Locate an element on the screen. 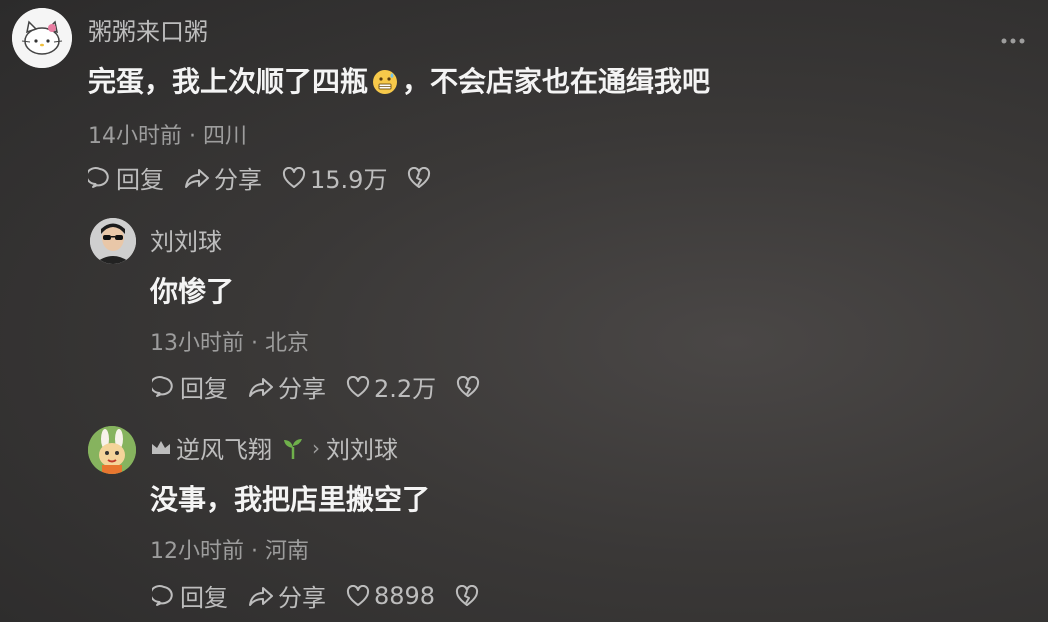 The width and height of the screenshot is (1048, 622). comment-3-reply-to: 刘刘球 is located at coordinates (362, 447).